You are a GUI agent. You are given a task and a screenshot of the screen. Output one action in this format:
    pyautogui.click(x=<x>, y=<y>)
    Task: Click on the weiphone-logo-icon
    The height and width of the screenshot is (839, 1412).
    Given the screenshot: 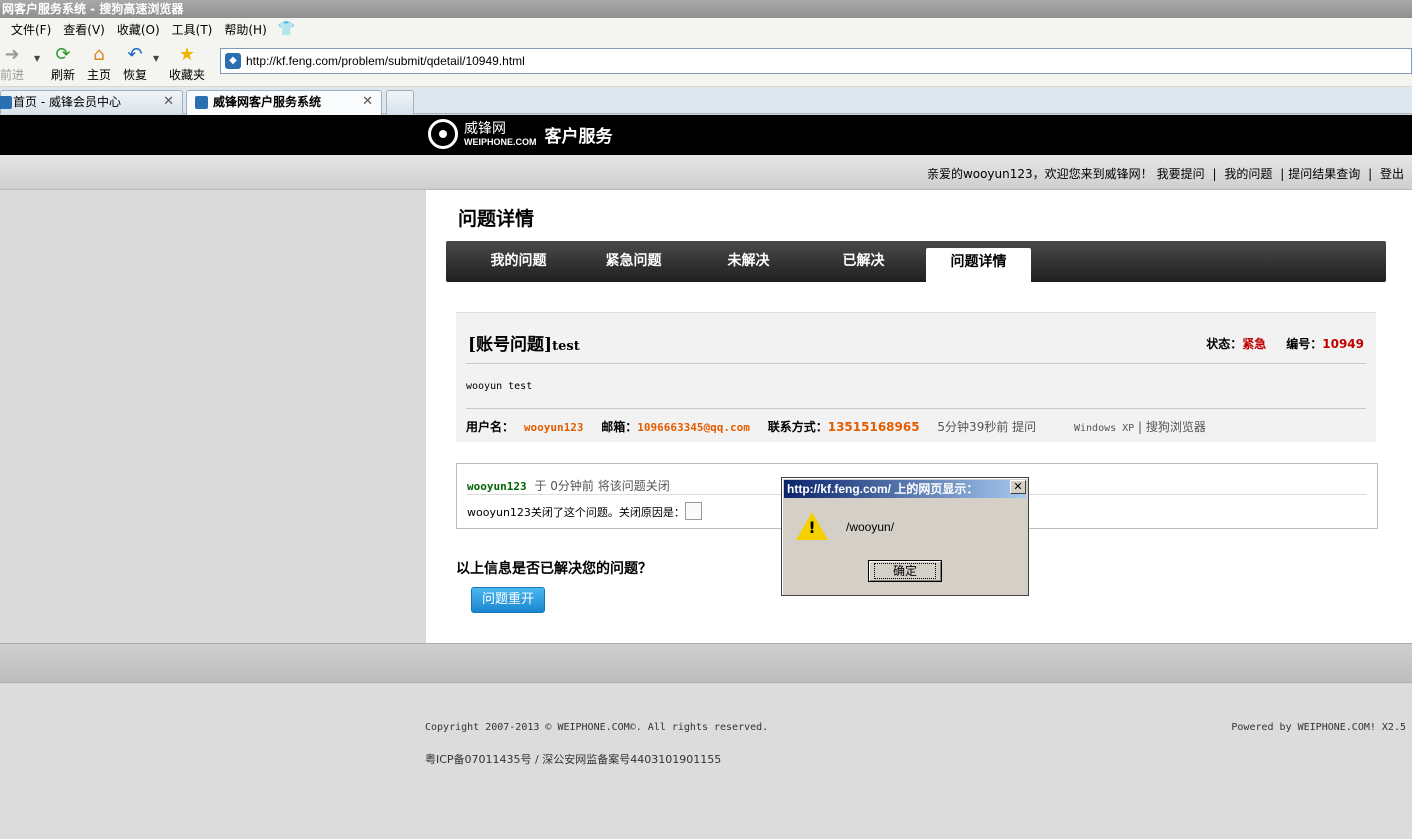 What is the action you would take?
    pyautogui.click(x=443, y=134)
    